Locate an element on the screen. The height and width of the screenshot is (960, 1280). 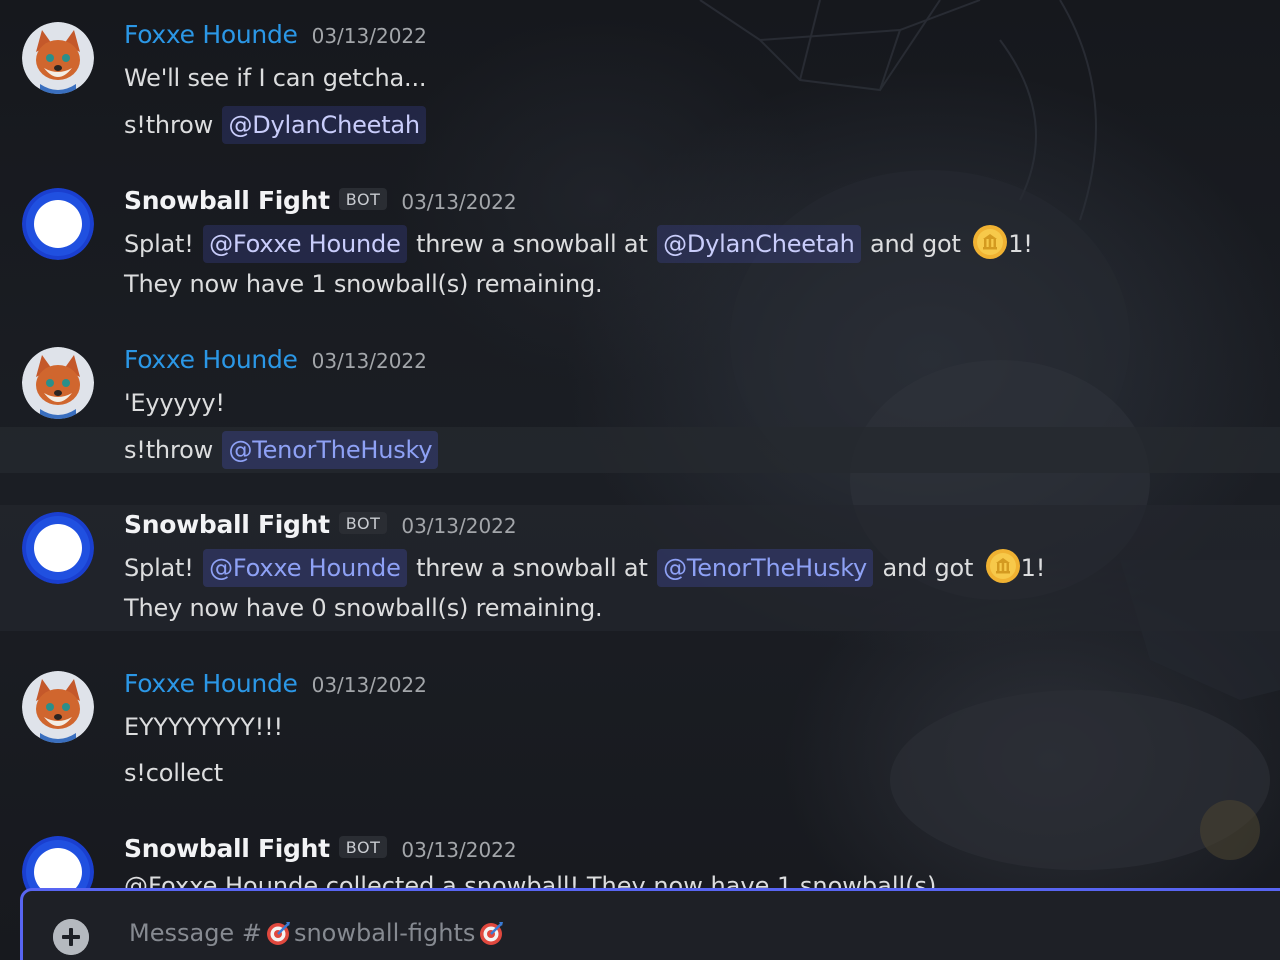
plus-circle-icon is located at coordinates (71, 937).